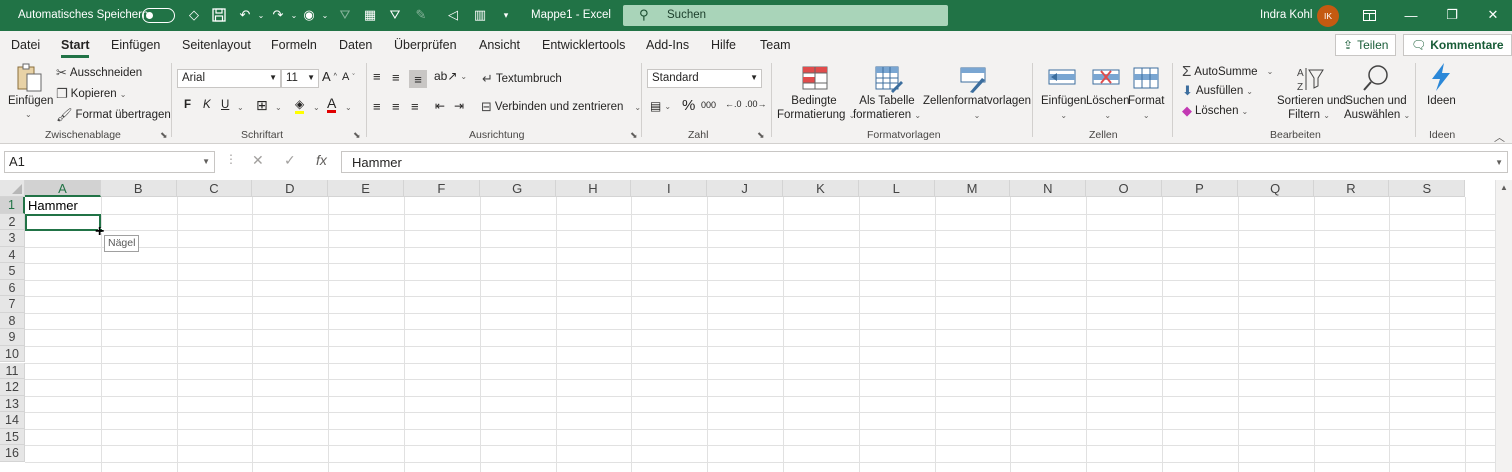 The width and height of the screenshot is (1512, 472). What do you see at coordinates (1499, 137) in the screenshot?
I see `collapse-ribbon-icon: ︿` at bounding box center [1499, 137].